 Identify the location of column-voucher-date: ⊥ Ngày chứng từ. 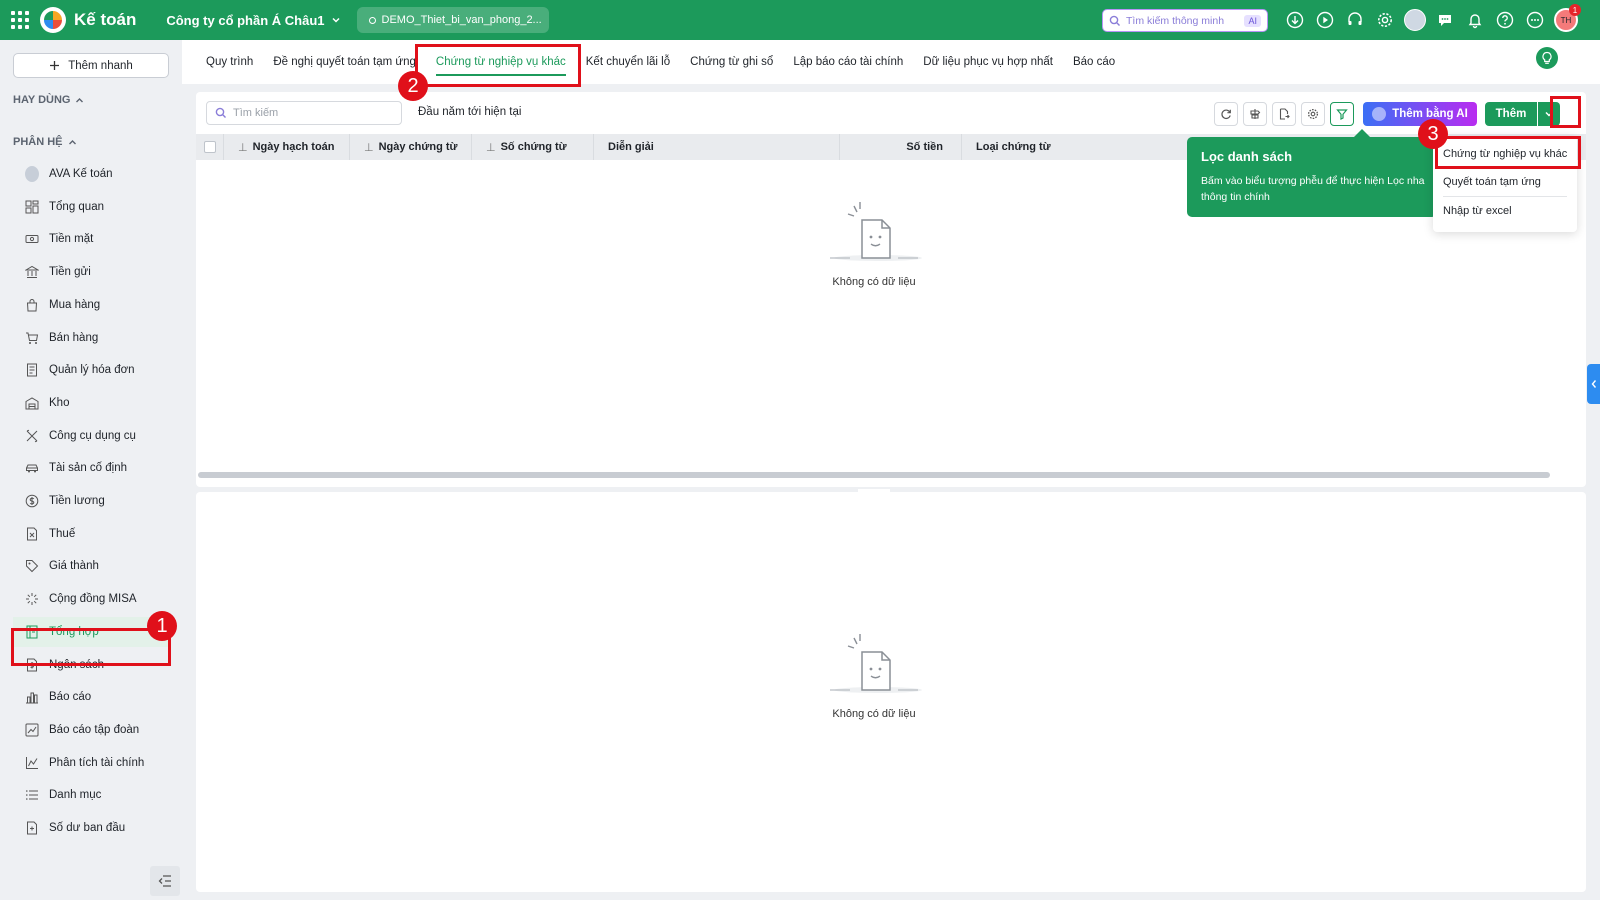
(411, 147).